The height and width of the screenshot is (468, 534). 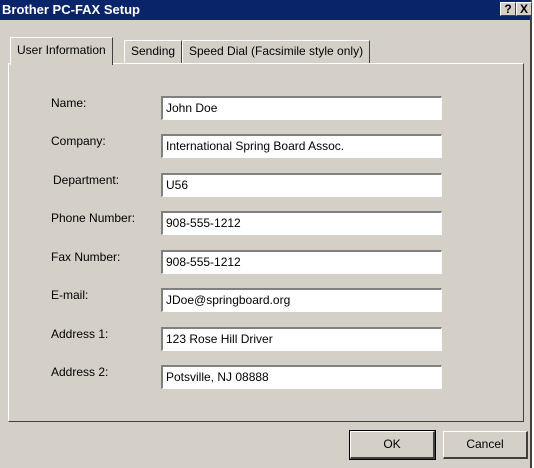 What do you see at coordinates (80, 334) in the screenshot?
I see `address-1-label: Address 1:` at bounding box center [80, 334].